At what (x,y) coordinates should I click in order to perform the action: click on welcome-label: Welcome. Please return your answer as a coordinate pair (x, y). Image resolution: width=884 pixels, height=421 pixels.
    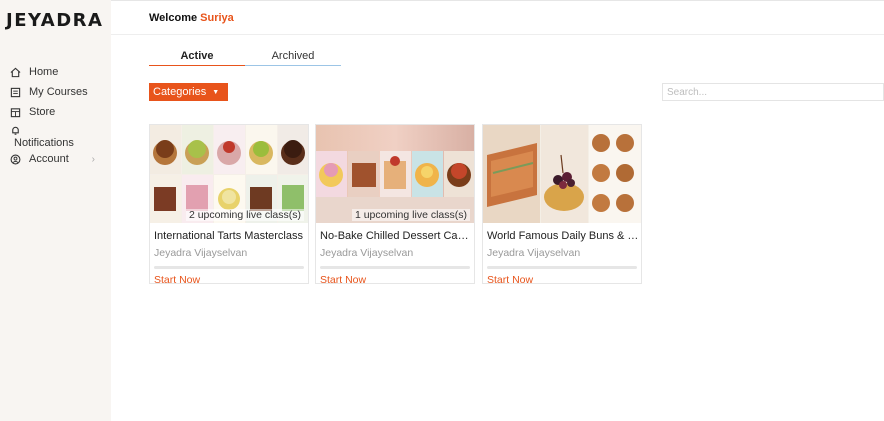
    Looking at the image, I should click on (173, 18).